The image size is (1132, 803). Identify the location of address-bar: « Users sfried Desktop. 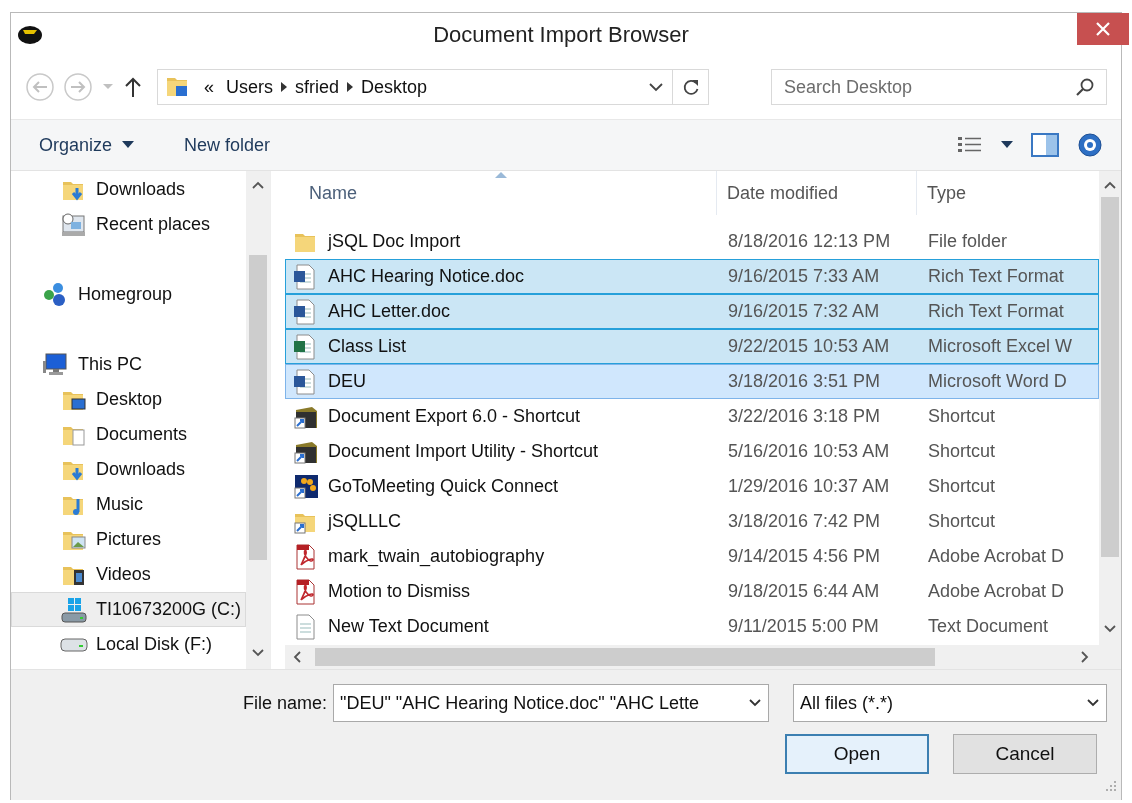
(433, 87).